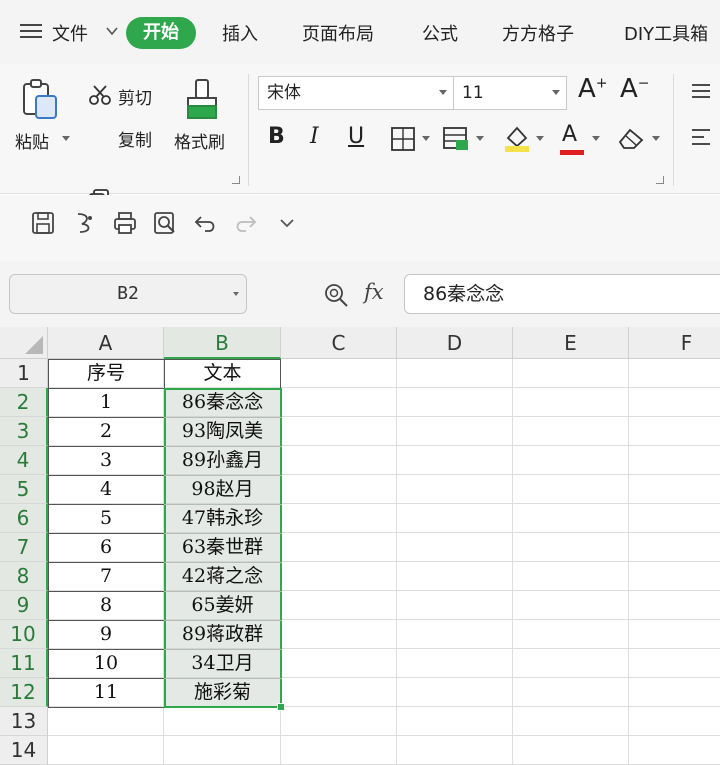 Image resolution: width=720 pixels, height=765 pixels. I want to click on cell-b1: 文本, so click(222, 373).